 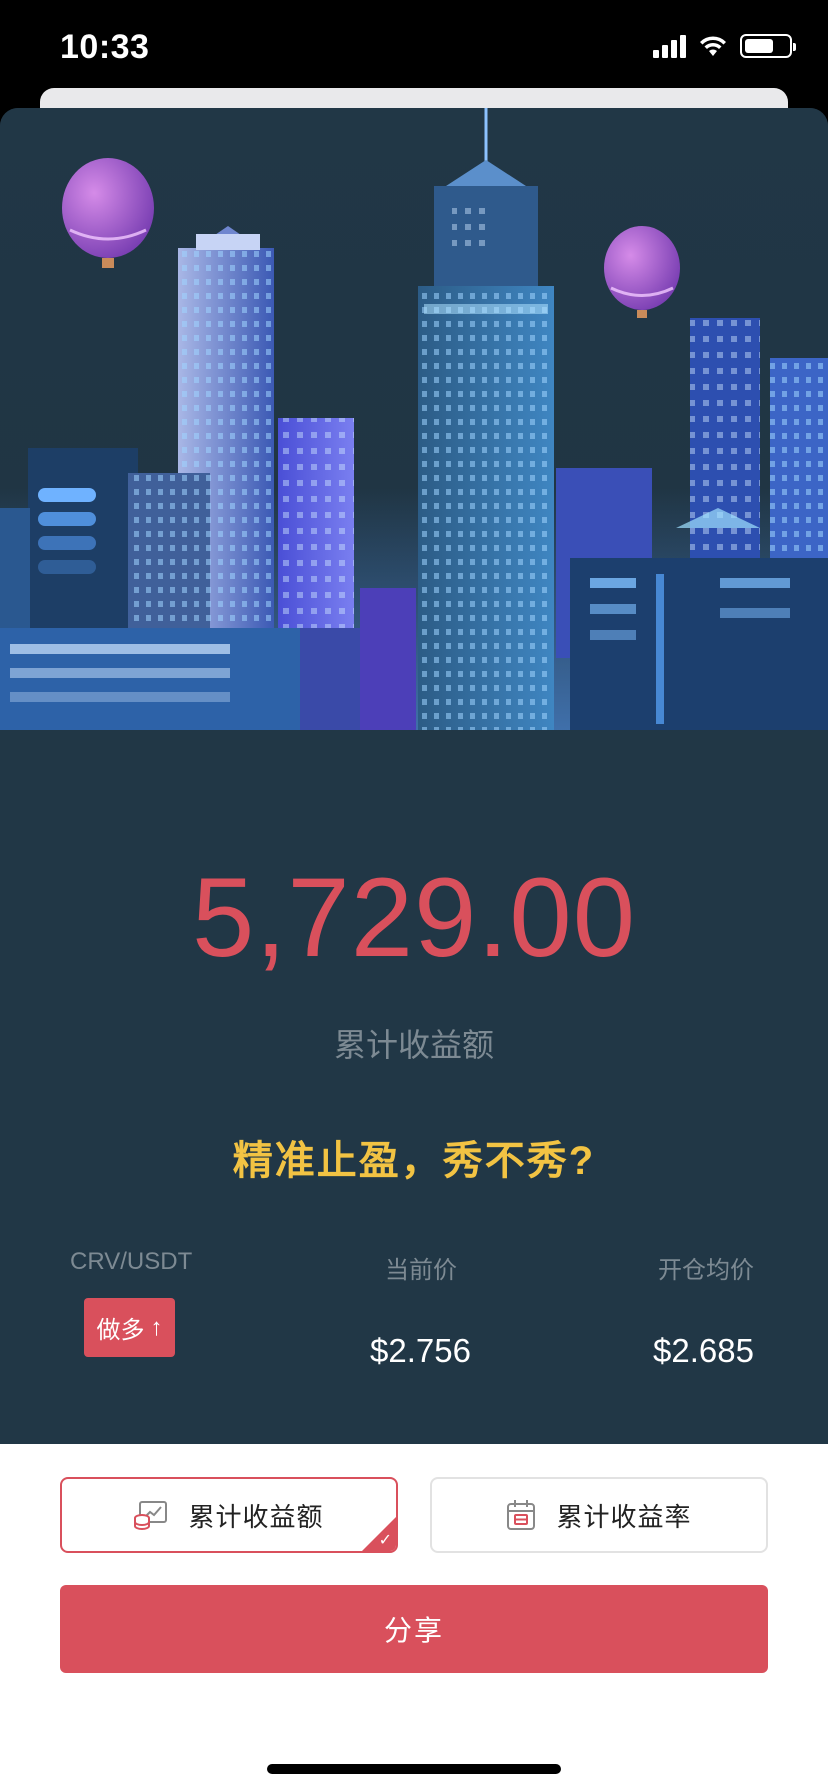 What do you see at coordinates (713, 46) in the screenshot?
I see `wifi-icon` at bounding box center [713, 46].